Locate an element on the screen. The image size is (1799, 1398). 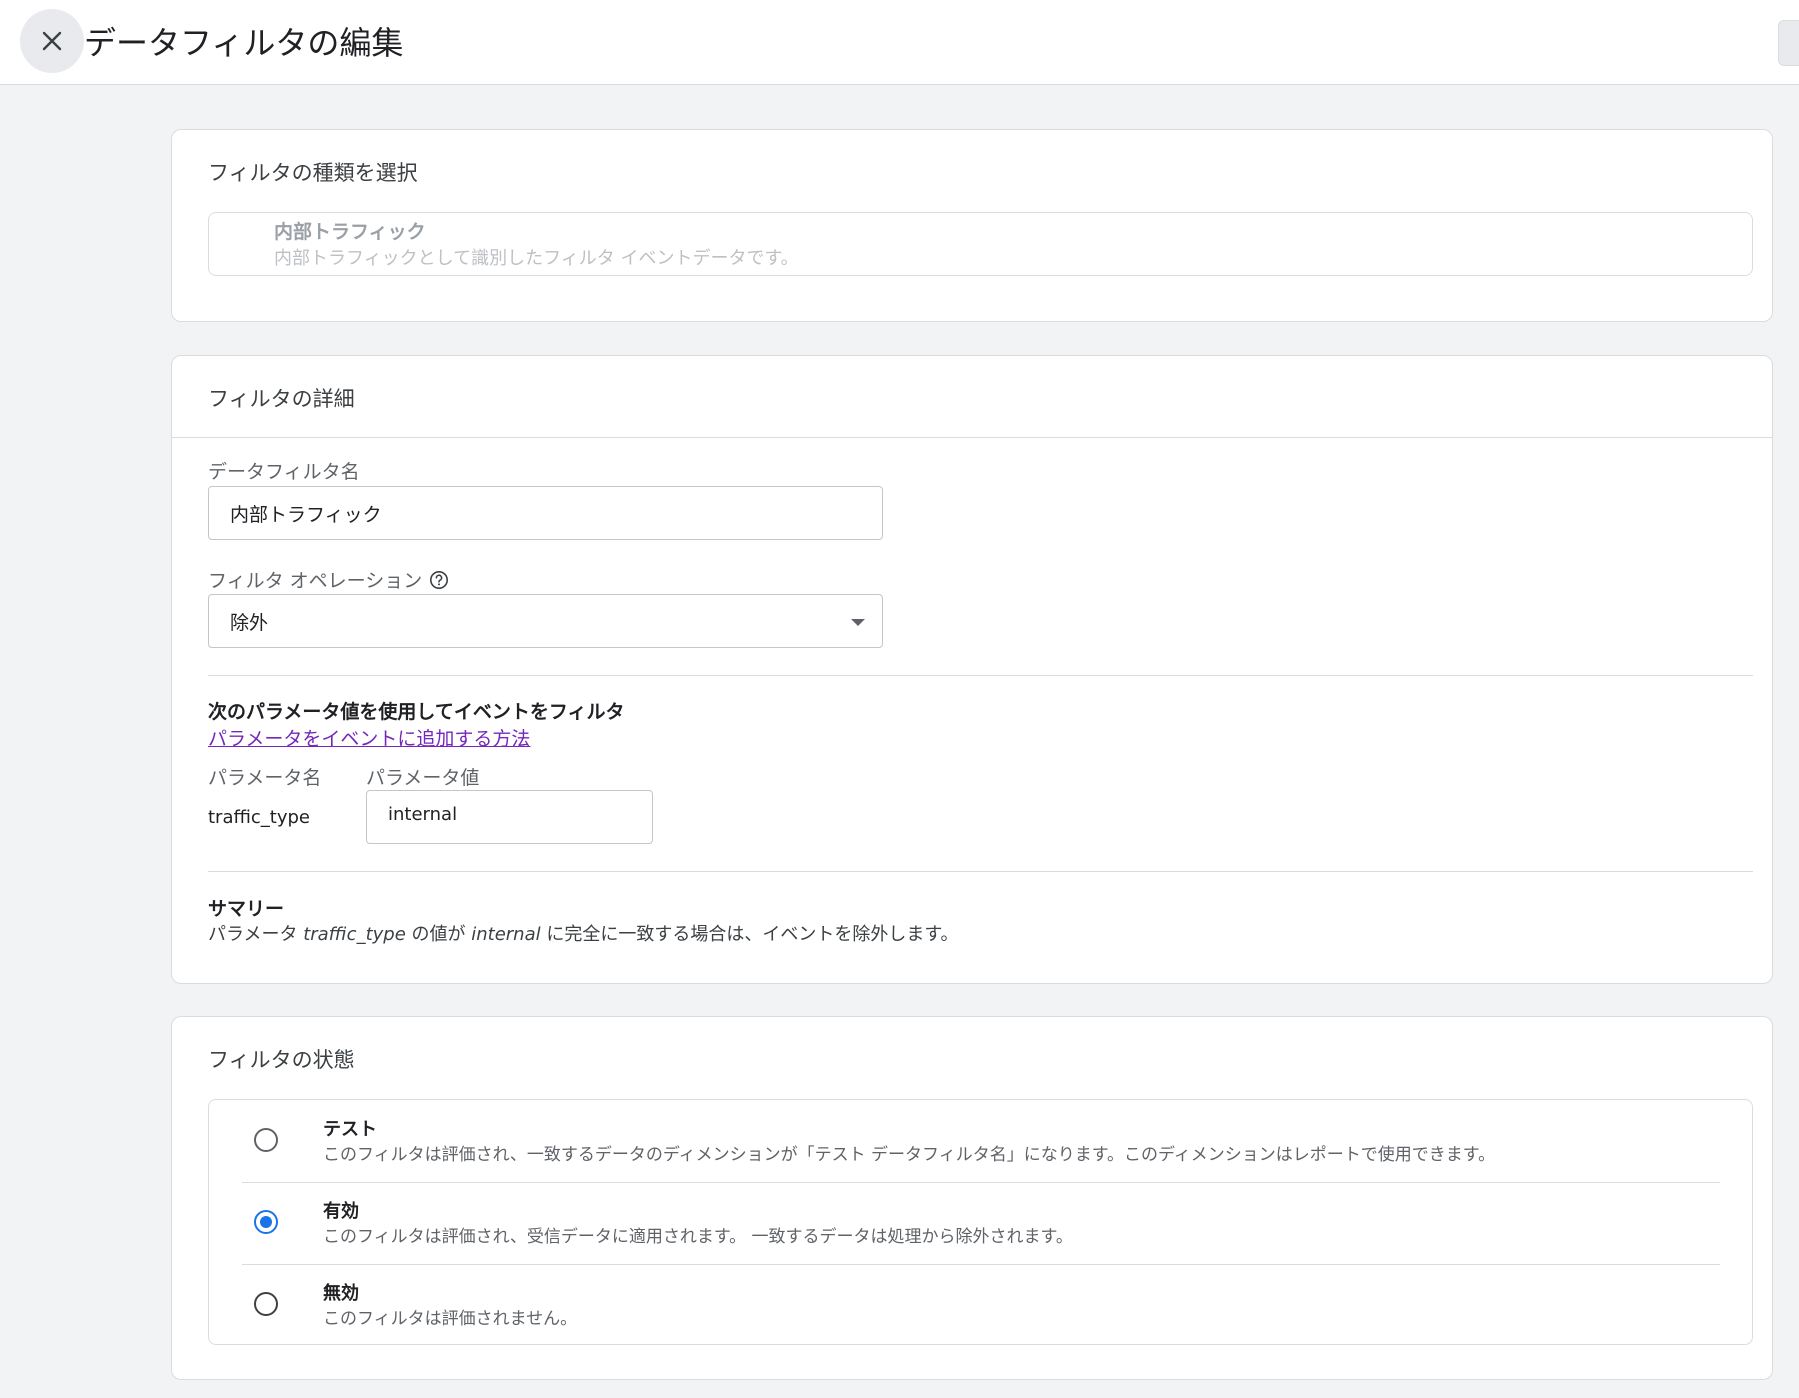
save-button is located at coordinates (1788, 43).